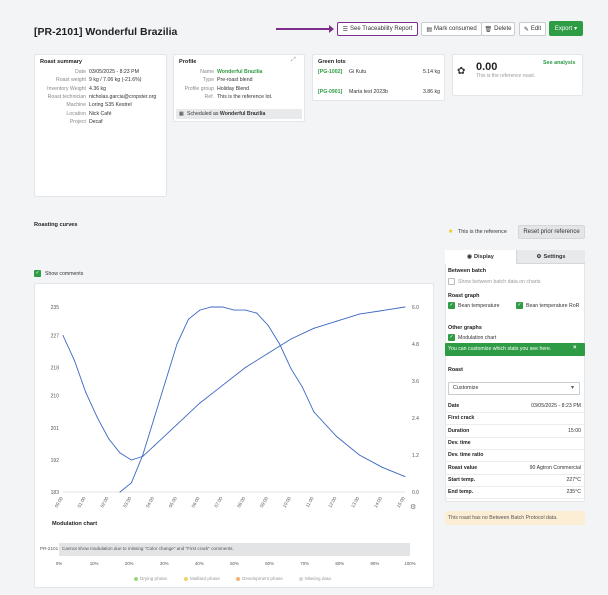  Describe the element at coordinates (550, 257) in the screenshot. I see `tab-settings: ⚙ Settings` at that location.